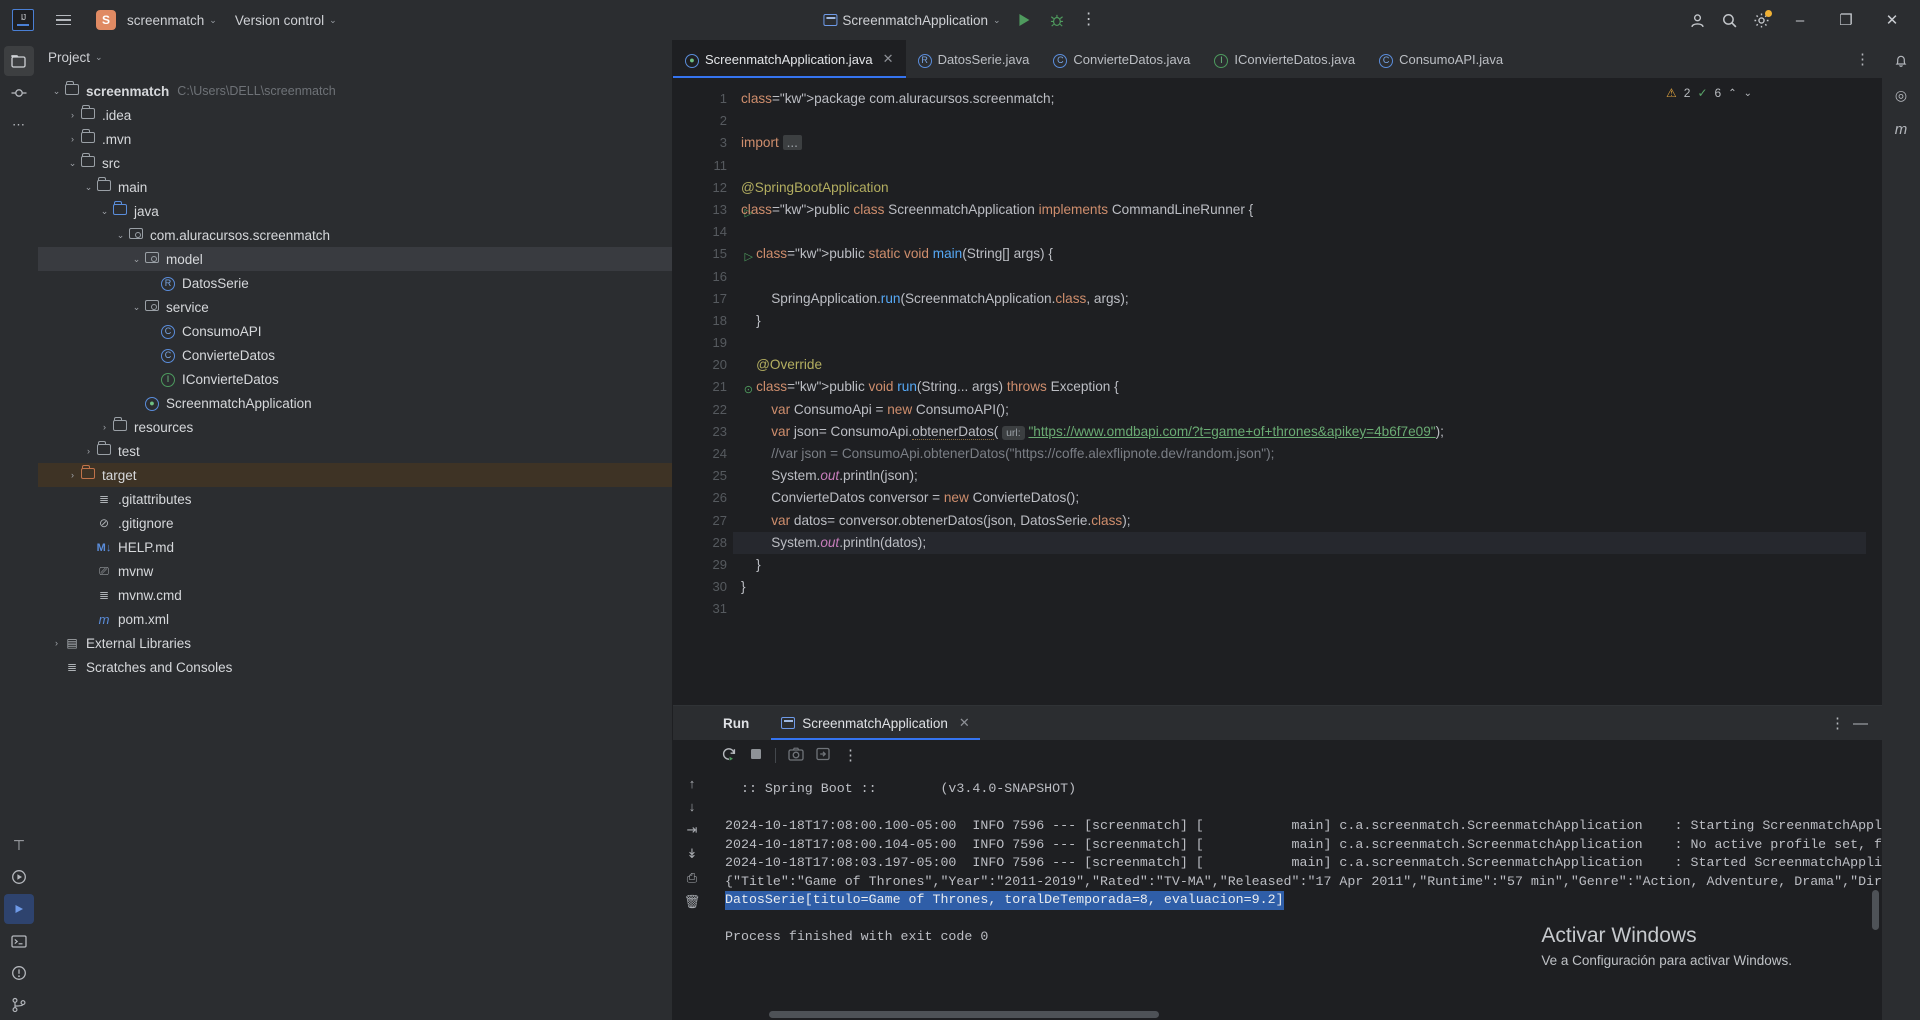 Image resolution: width=1920 pixels, height=1020 pixels. I want to click on run-configuration-selector: ScreenmatchApplication ⌄, so click(911, 20).